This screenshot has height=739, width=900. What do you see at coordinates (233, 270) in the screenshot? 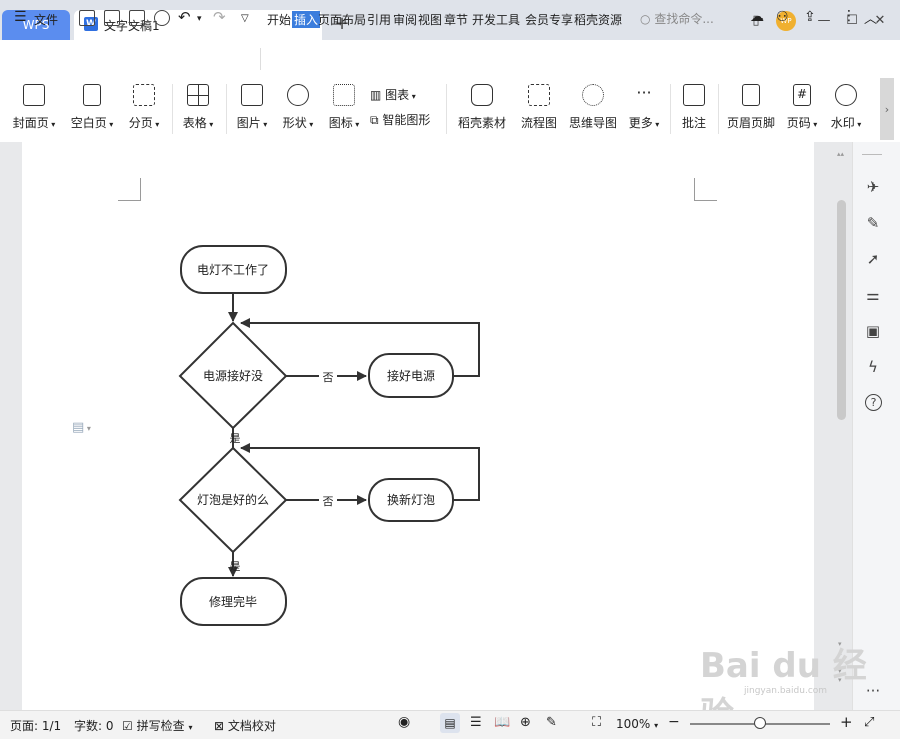
I see `flow-start-label: 电灯不工作了` at bounding box center [233, 270].